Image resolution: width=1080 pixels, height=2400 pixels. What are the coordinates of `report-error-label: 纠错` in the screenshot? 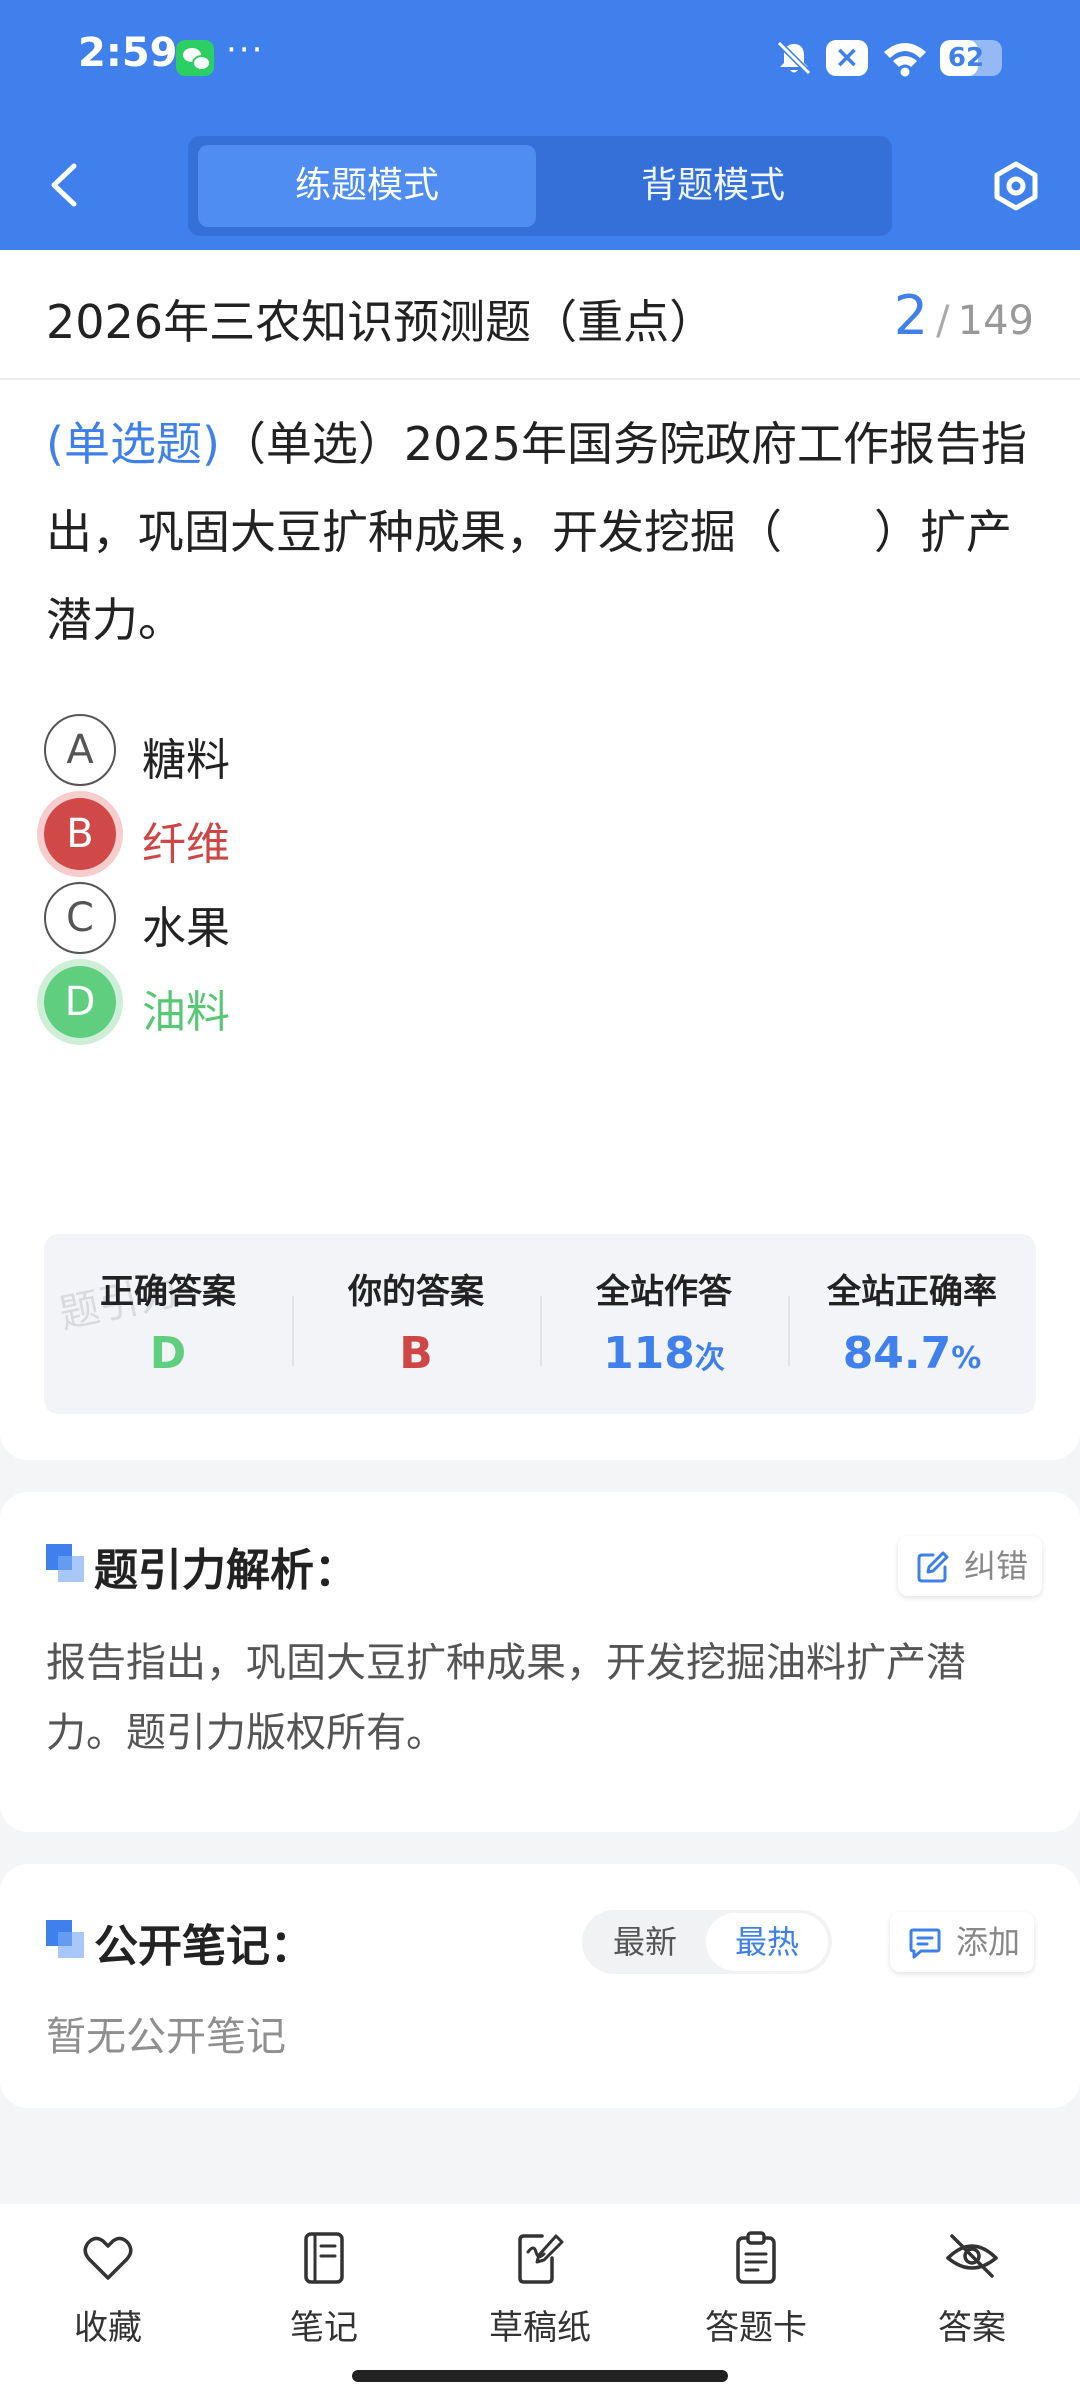 It's located at (996, 1566).